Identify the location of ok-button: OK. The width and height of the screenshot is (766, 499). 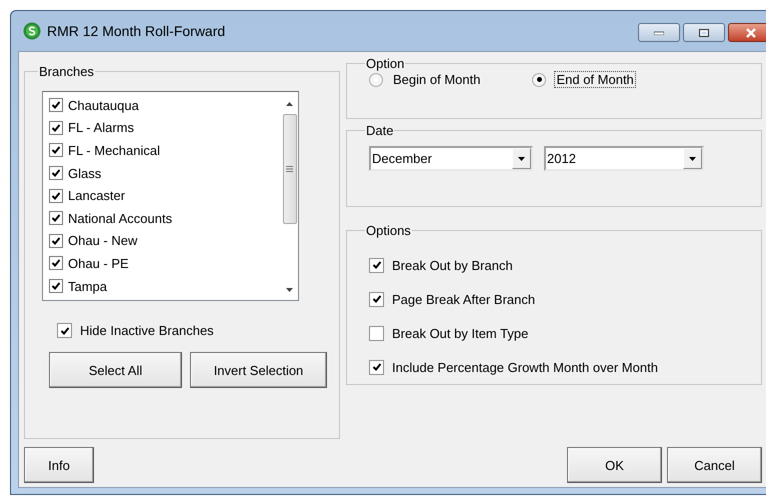
(614, 465).